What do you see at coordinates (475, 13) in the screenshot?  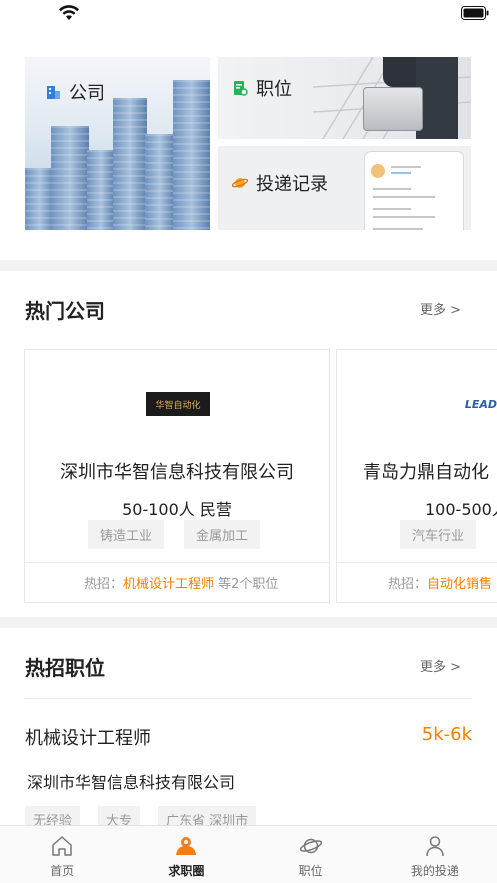 I see `battery-icon` at bounding box center [475, 13].